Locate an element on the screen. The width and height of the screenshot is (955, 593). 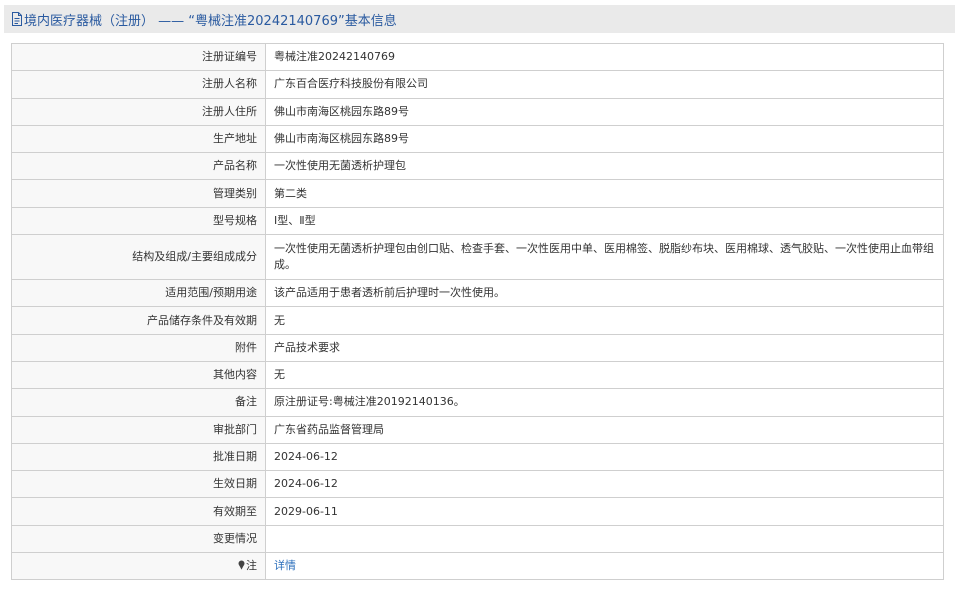
table-row: 适用范围/预期用途 该产品适用于患者透析前后护理时一次性使用。 is located at coordinates (477, 293).